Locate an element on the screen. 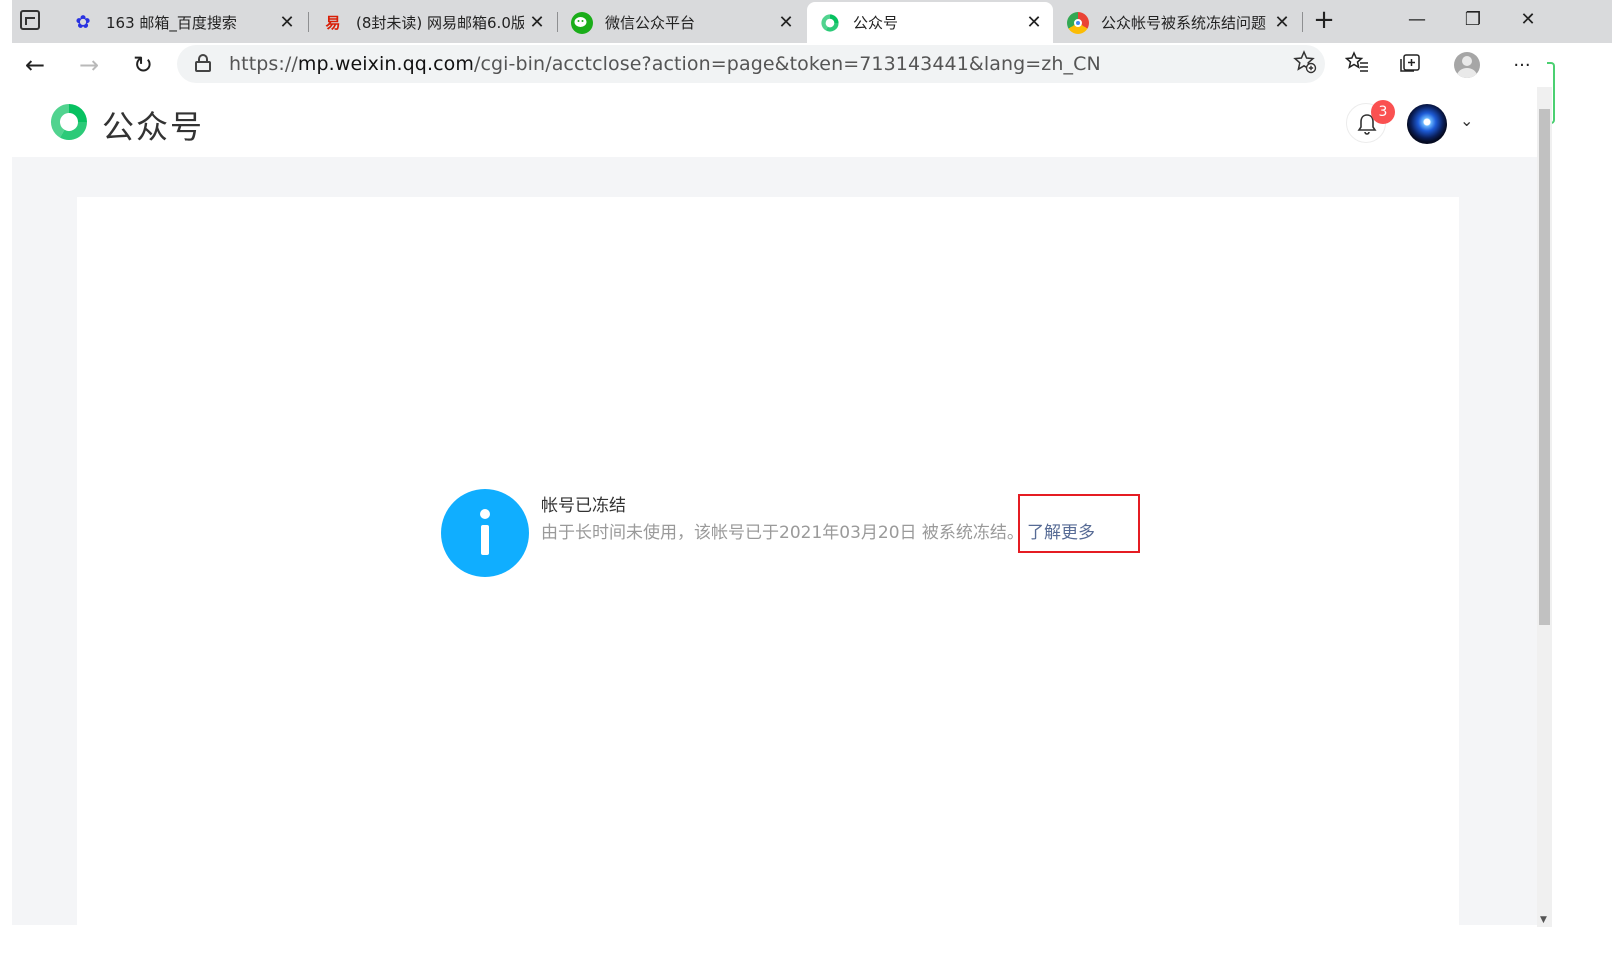 The image size is (1617, 964). browser-profile-avatar is located at coordinates (1467, 65).